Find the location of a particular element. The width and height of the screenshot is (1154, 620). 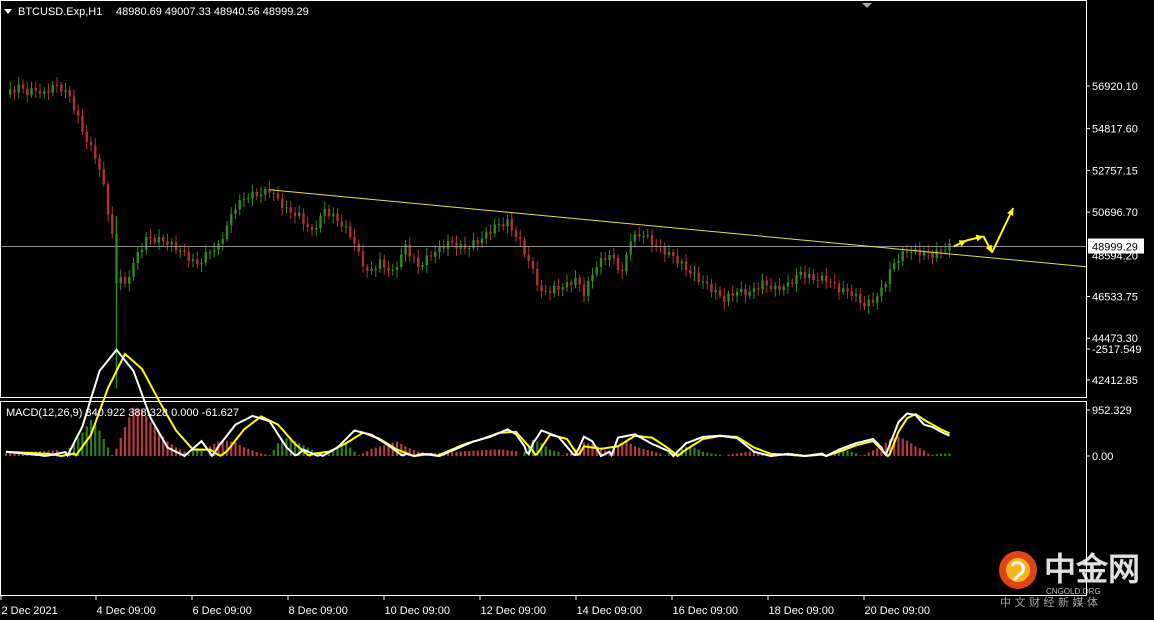

current-price-label: 48999.29 is located at coordinates (1115, 248).